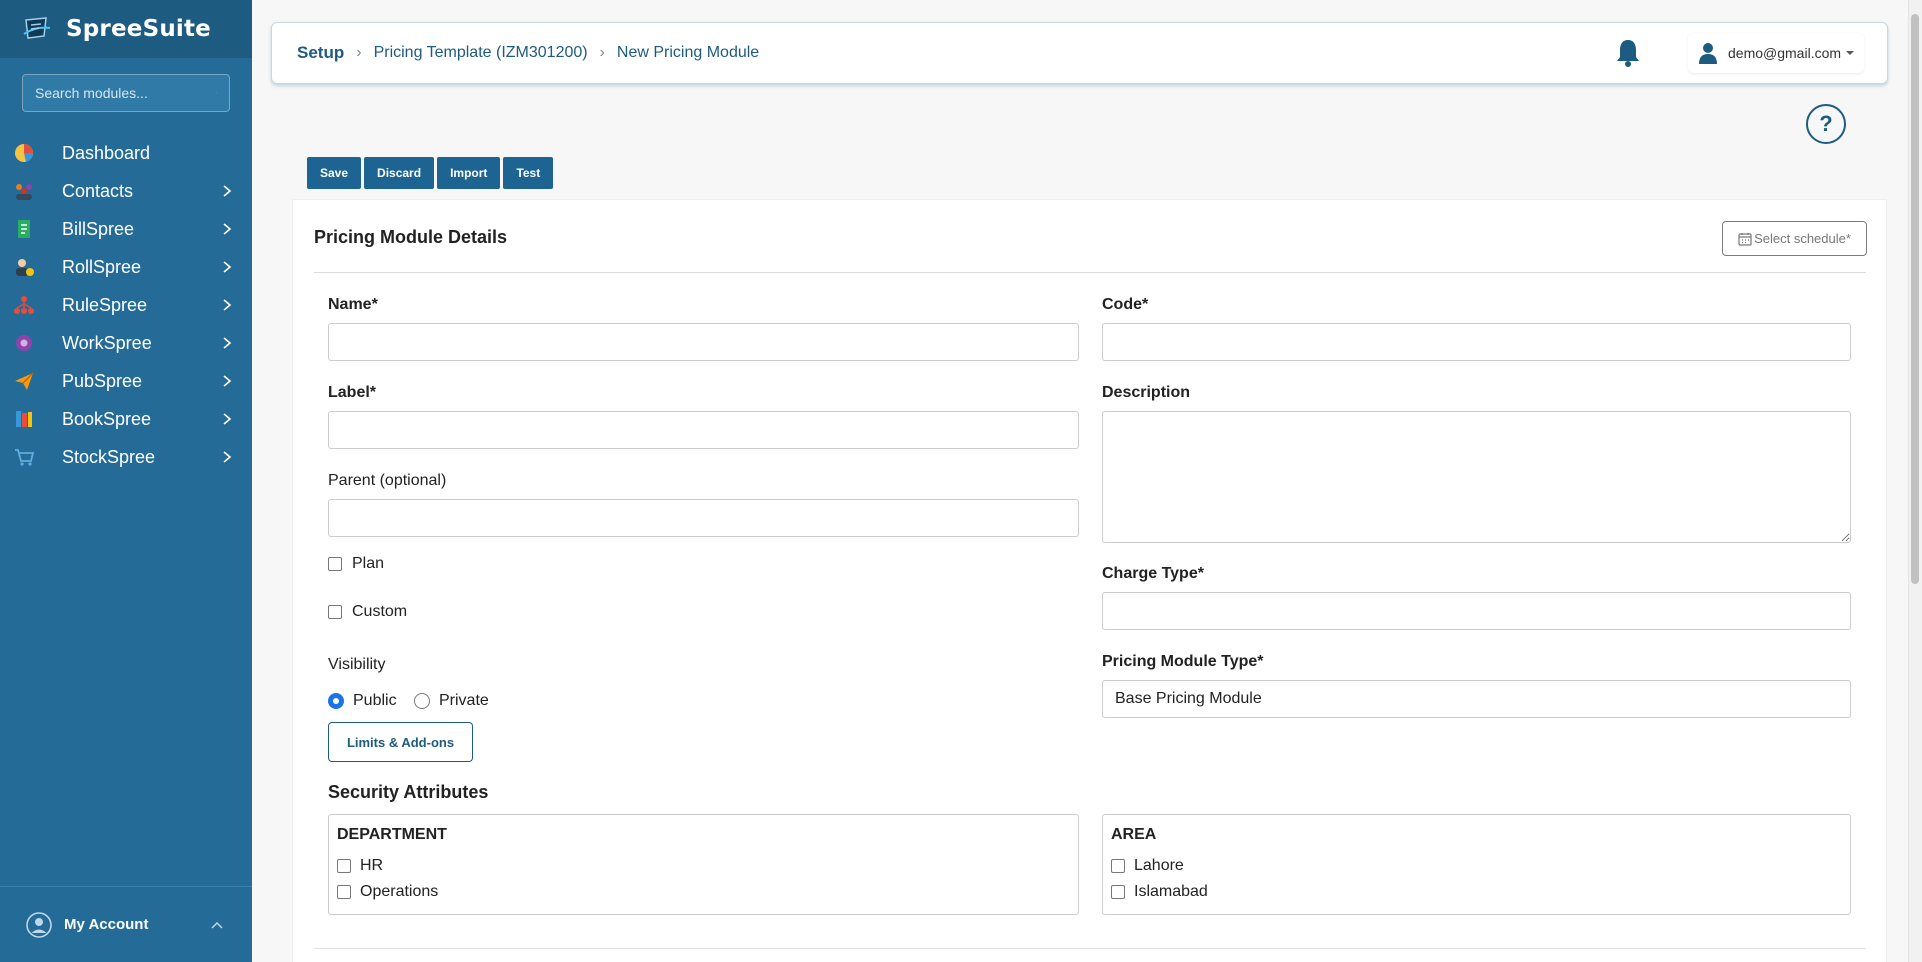 The image size is (1922, 962). I want to click on sidebar-item-rollspree: RollSpree, so click(126, 267).